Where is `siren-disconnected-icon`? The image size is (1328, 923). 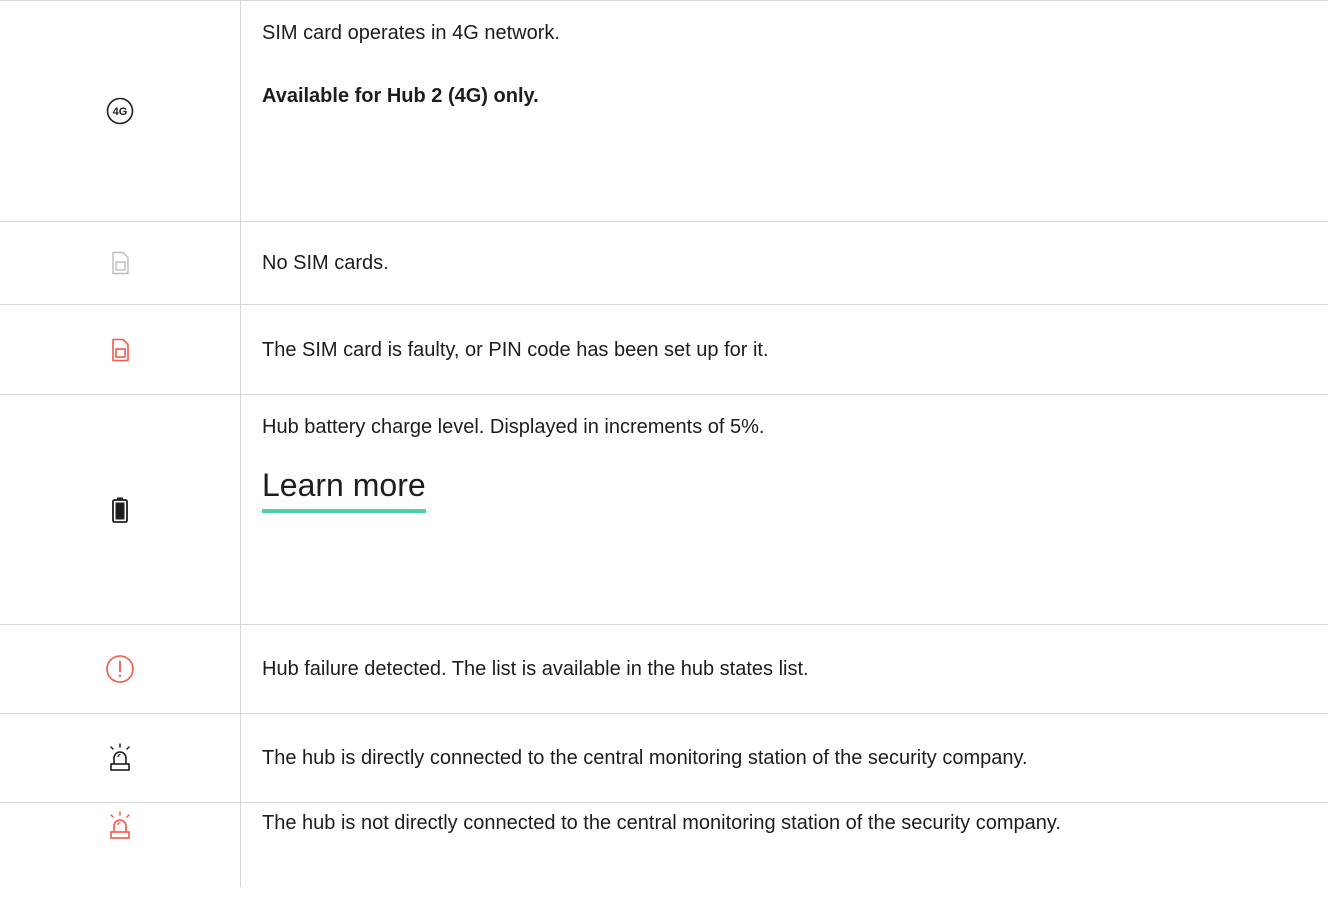 siren-disconnected-icon is located at coordinates (120, 825).